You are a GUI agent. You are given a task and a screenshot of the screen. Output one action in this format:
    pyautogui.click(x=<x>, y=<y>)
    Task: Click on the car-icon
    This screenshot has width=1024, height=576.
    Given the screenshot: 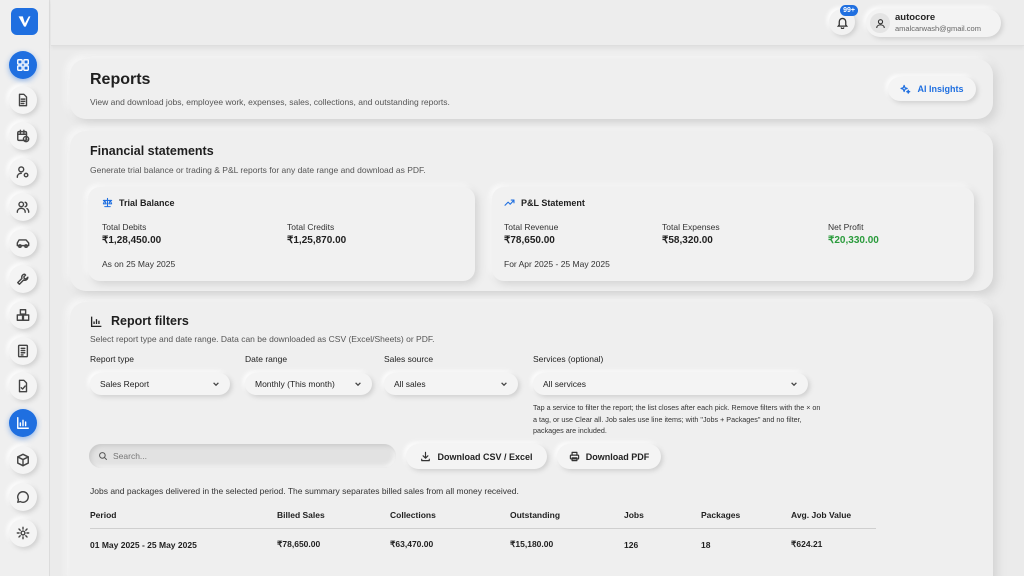 What is the action you would take?
    pyautogui.click(x=23, y=243)
    